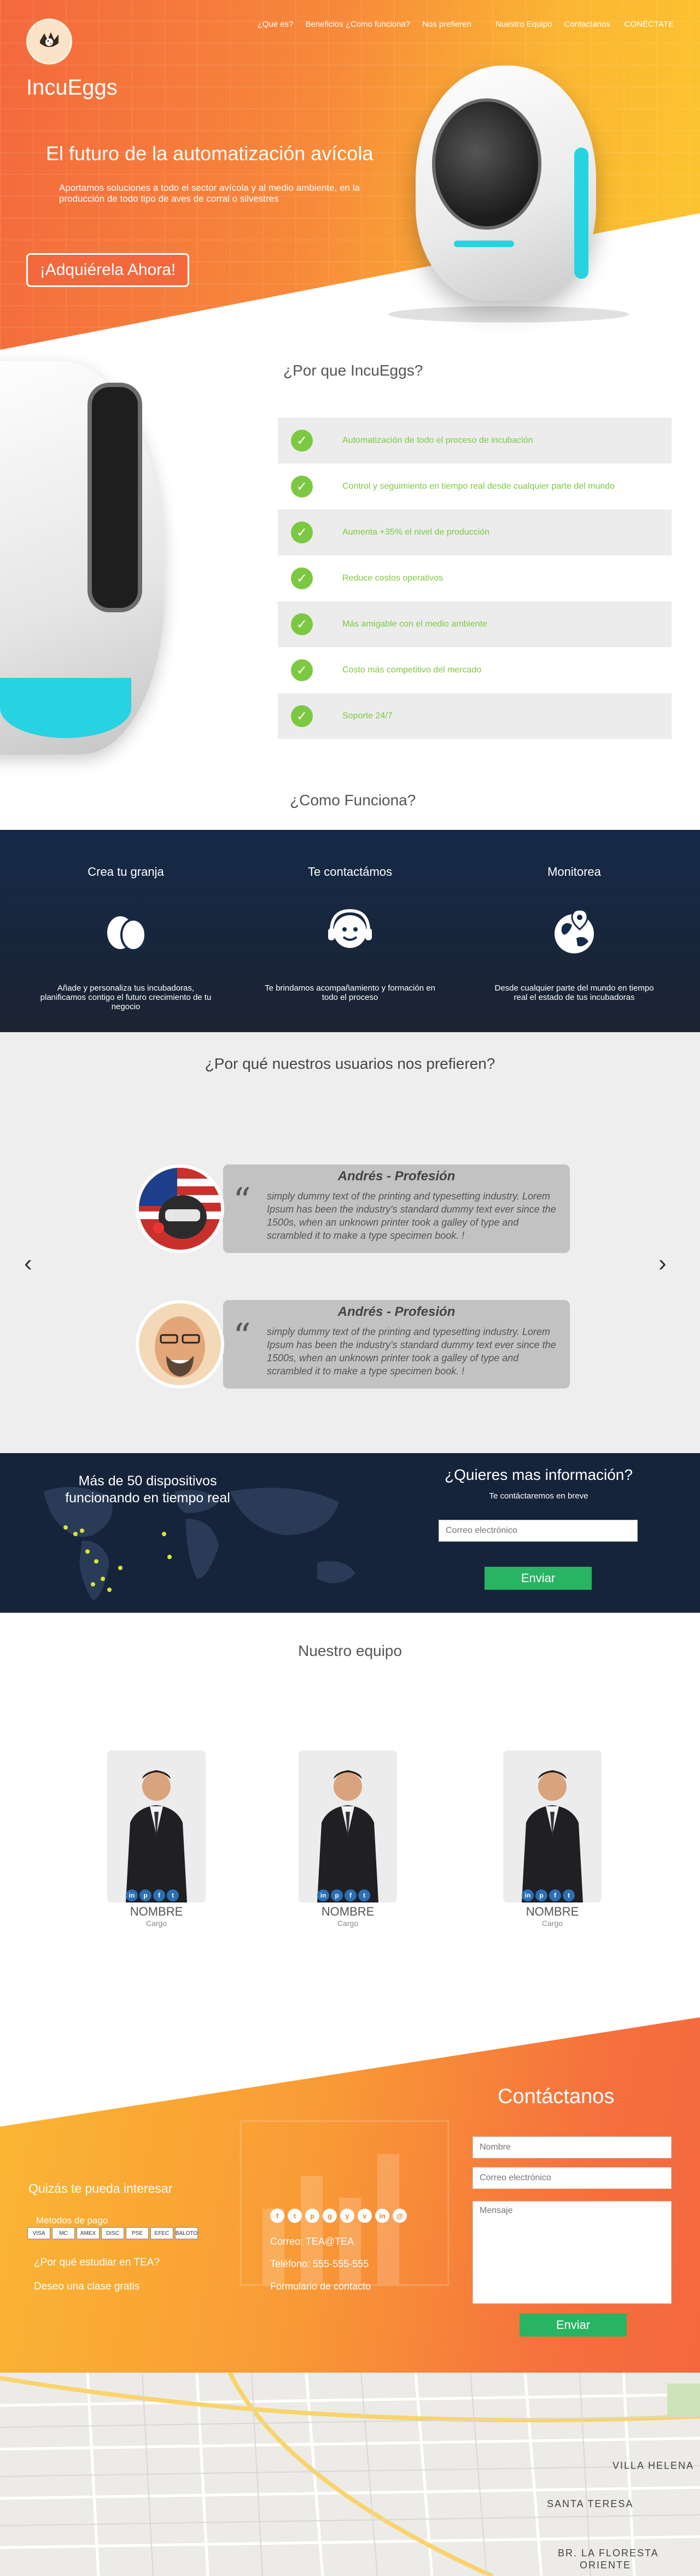  I want to click on cash-icon: EFEC, so click(161, 2233).